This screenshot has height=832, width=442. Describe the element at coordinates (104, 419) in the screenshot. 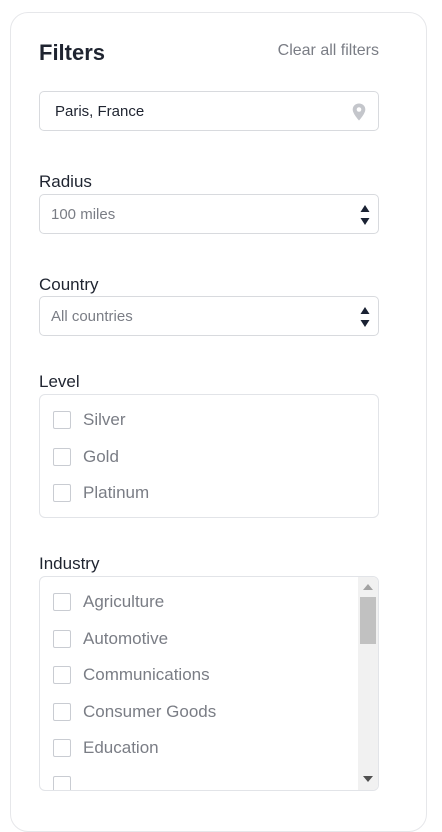

I see `option-label: Silver` at that location.